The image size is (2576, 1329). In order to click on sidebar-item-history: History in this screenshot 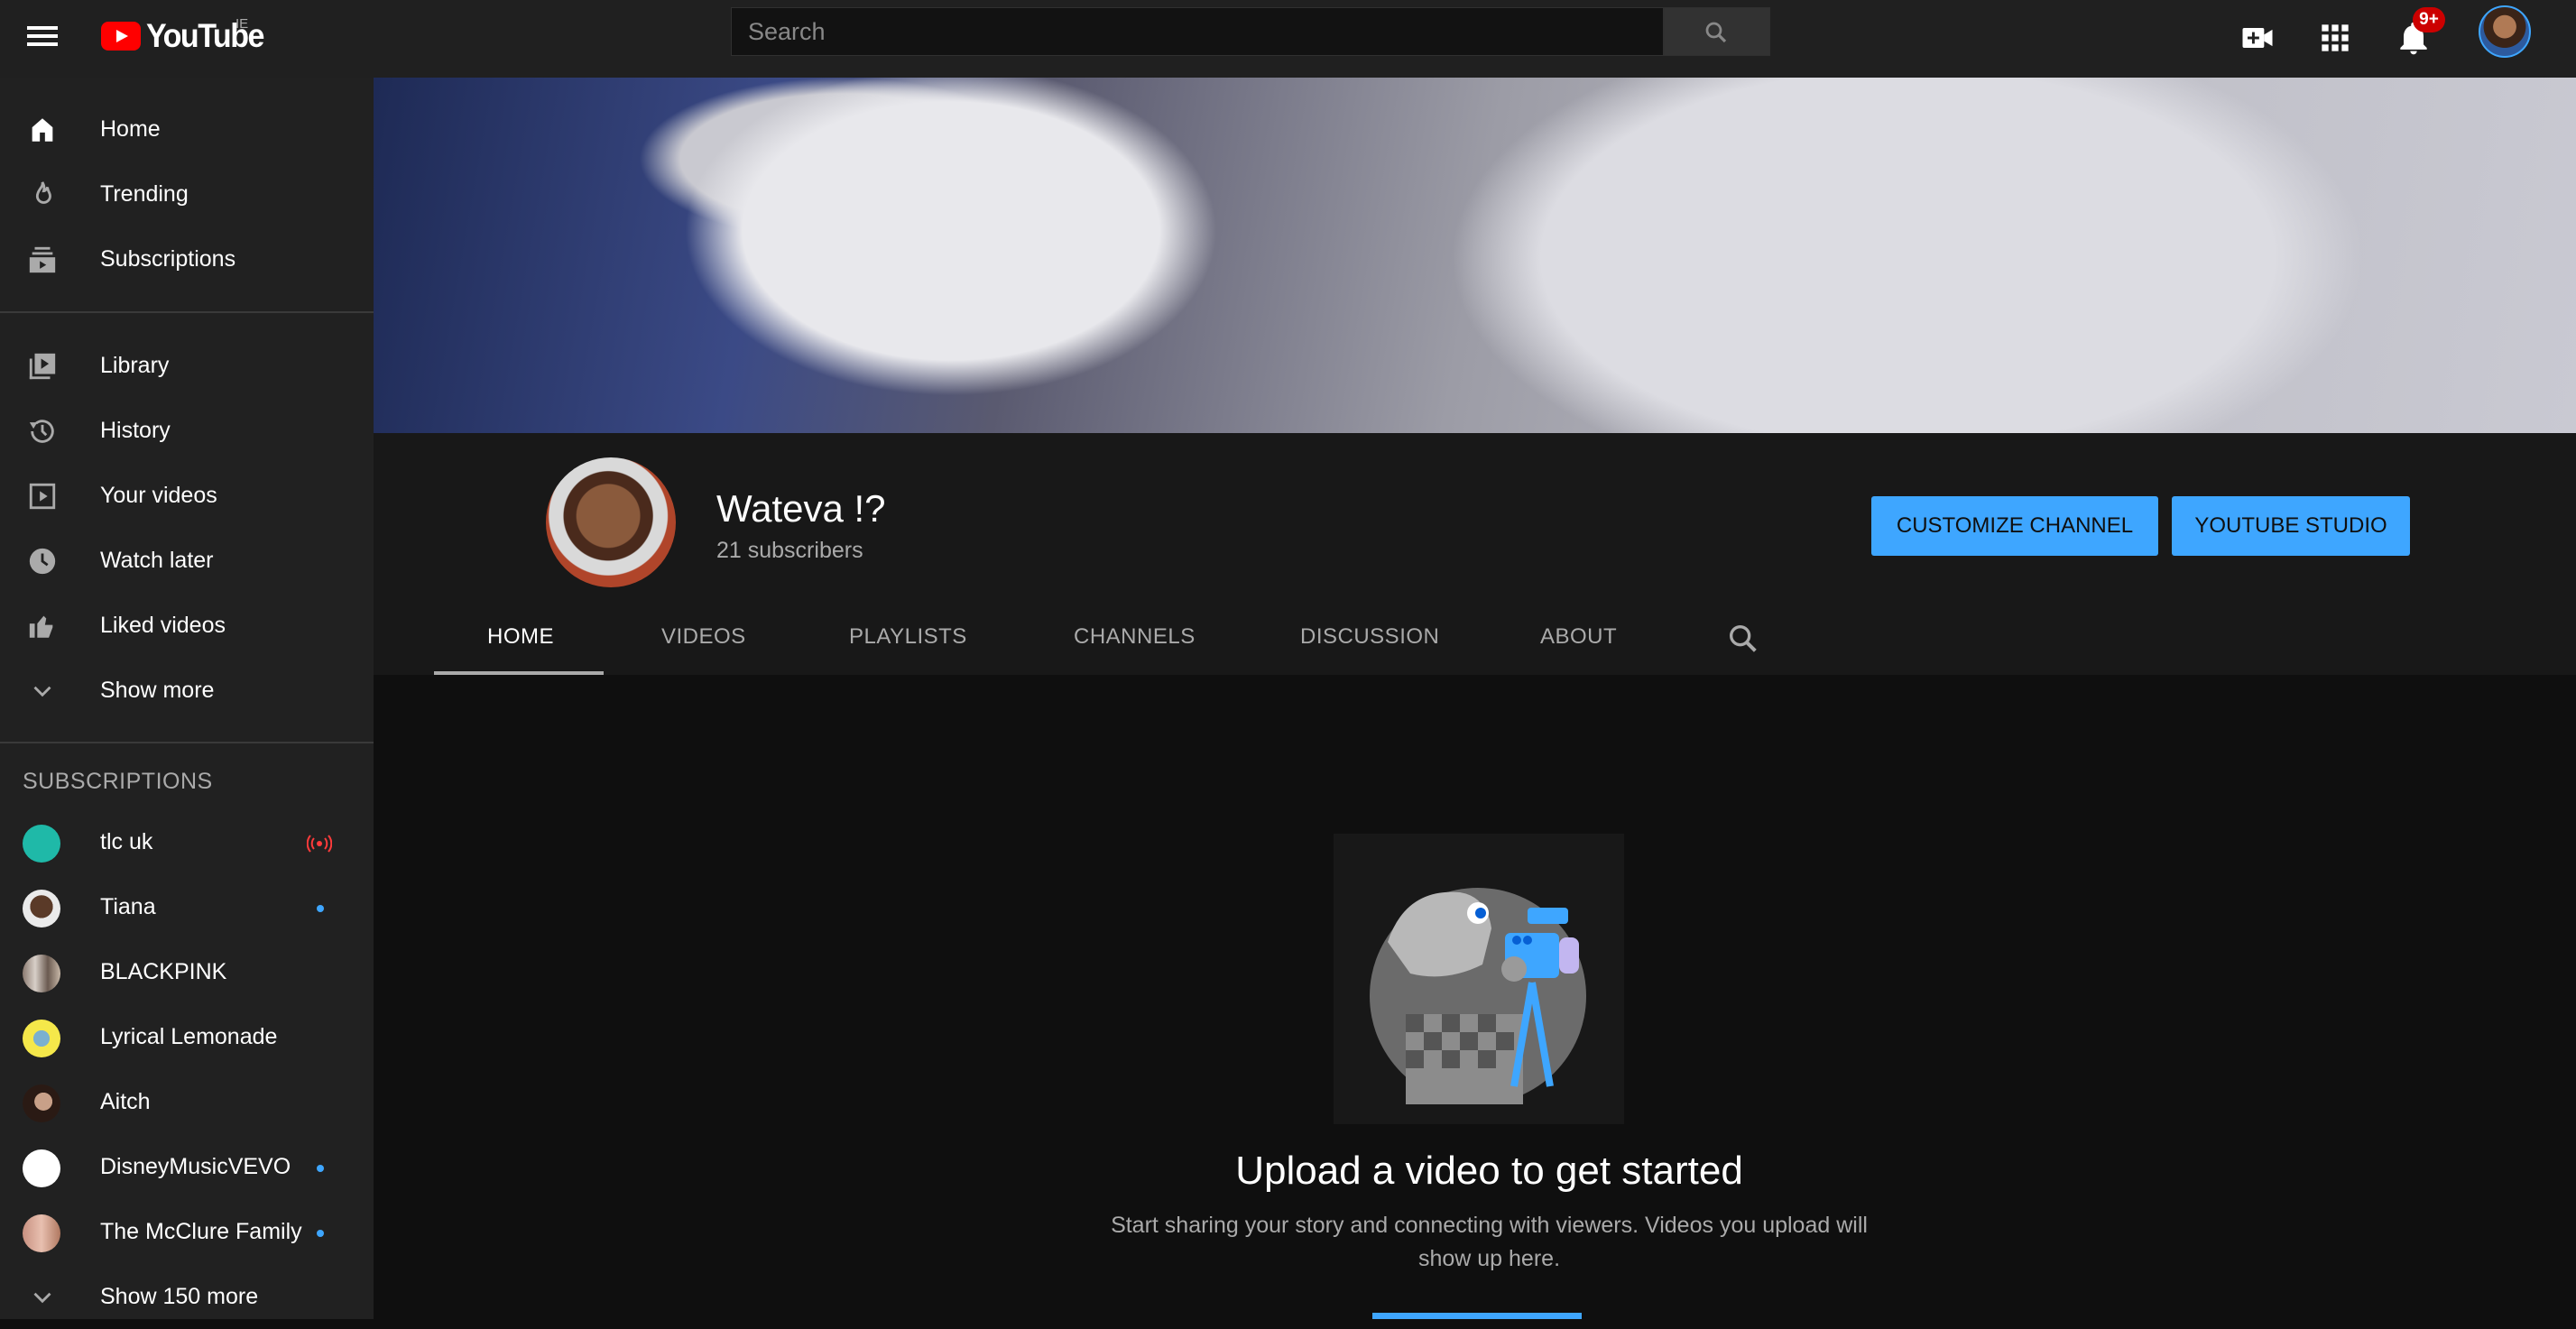, I will do `click(187, 430)`.